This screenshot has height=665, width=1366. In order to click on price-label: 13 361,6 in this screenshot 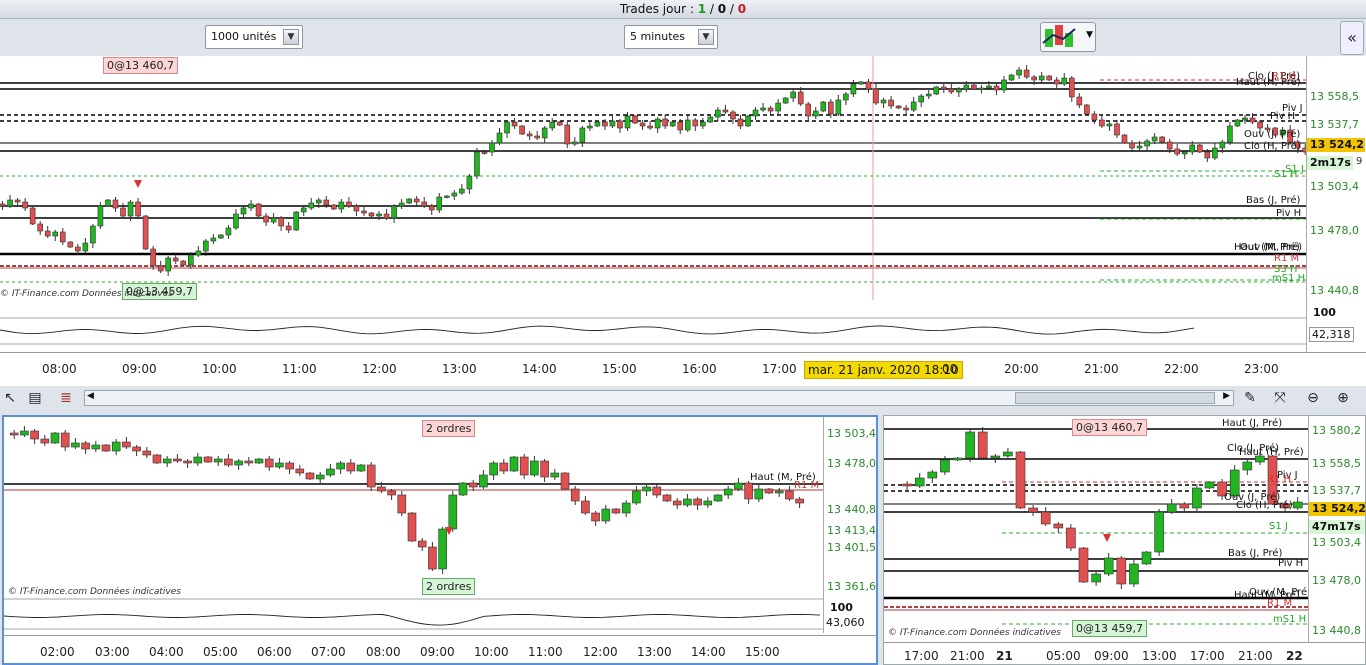, I will do `click(850, 587)`.